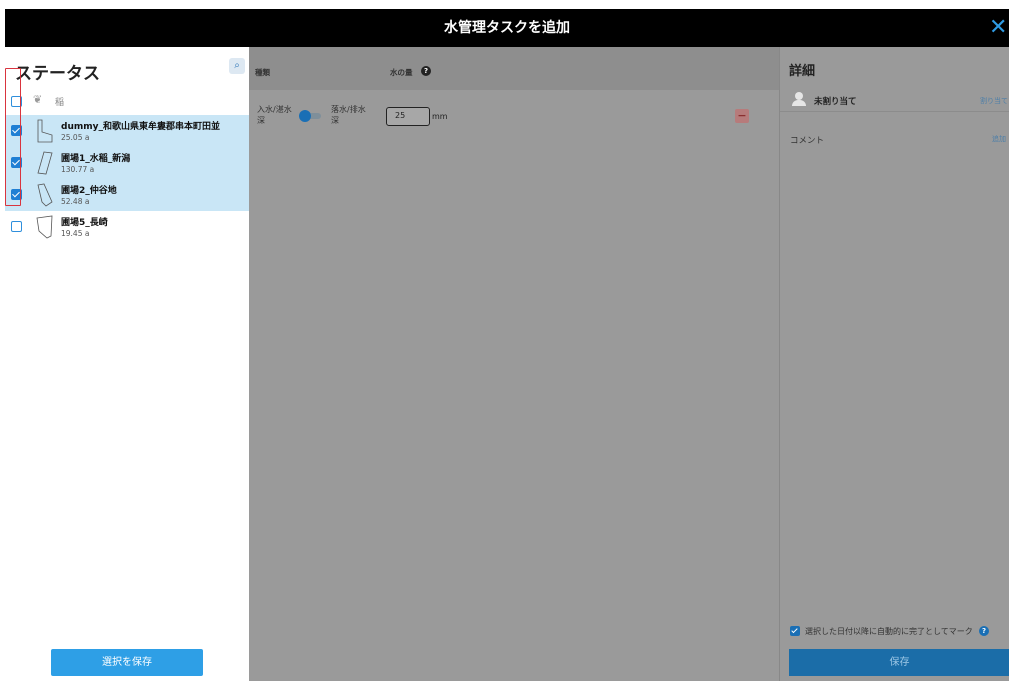 This screenshot has width=1009, height=681. Describe the element at coordinates (348, 115) in the screenshot. I see `outlet-label: 落水/排水深` at that location.